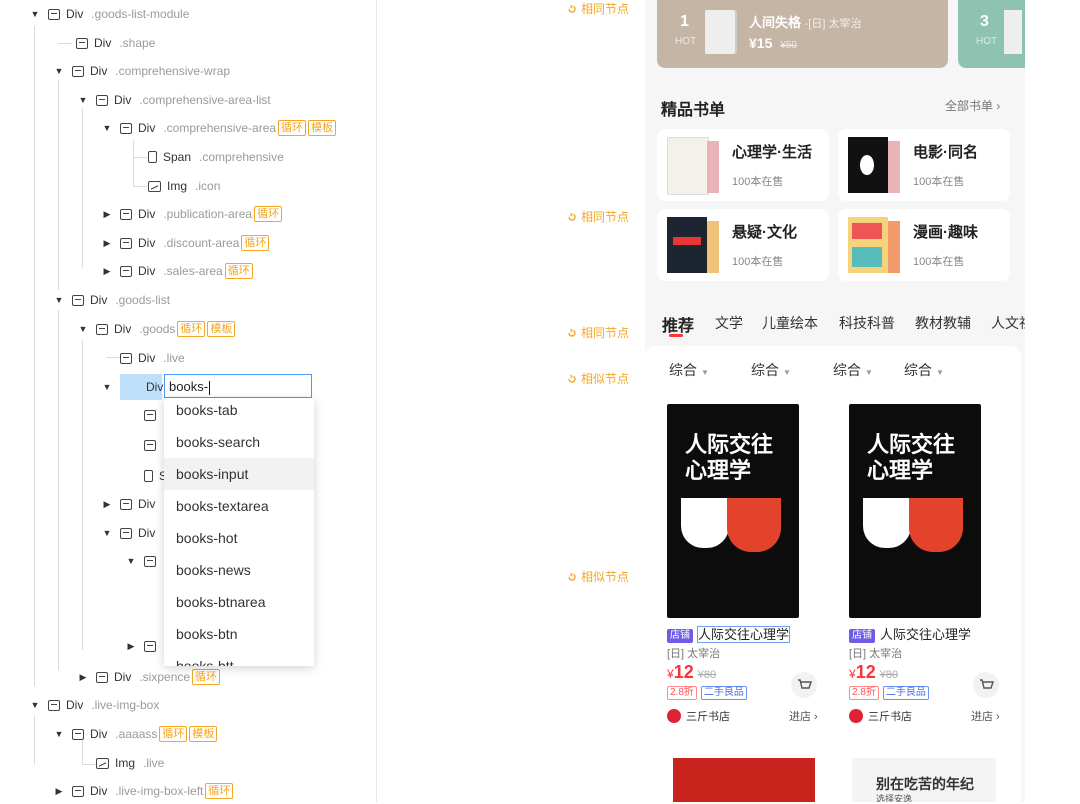  I want to click on tree-node: ▼ Div .aaaass 循环 模板, so click(136, 734).